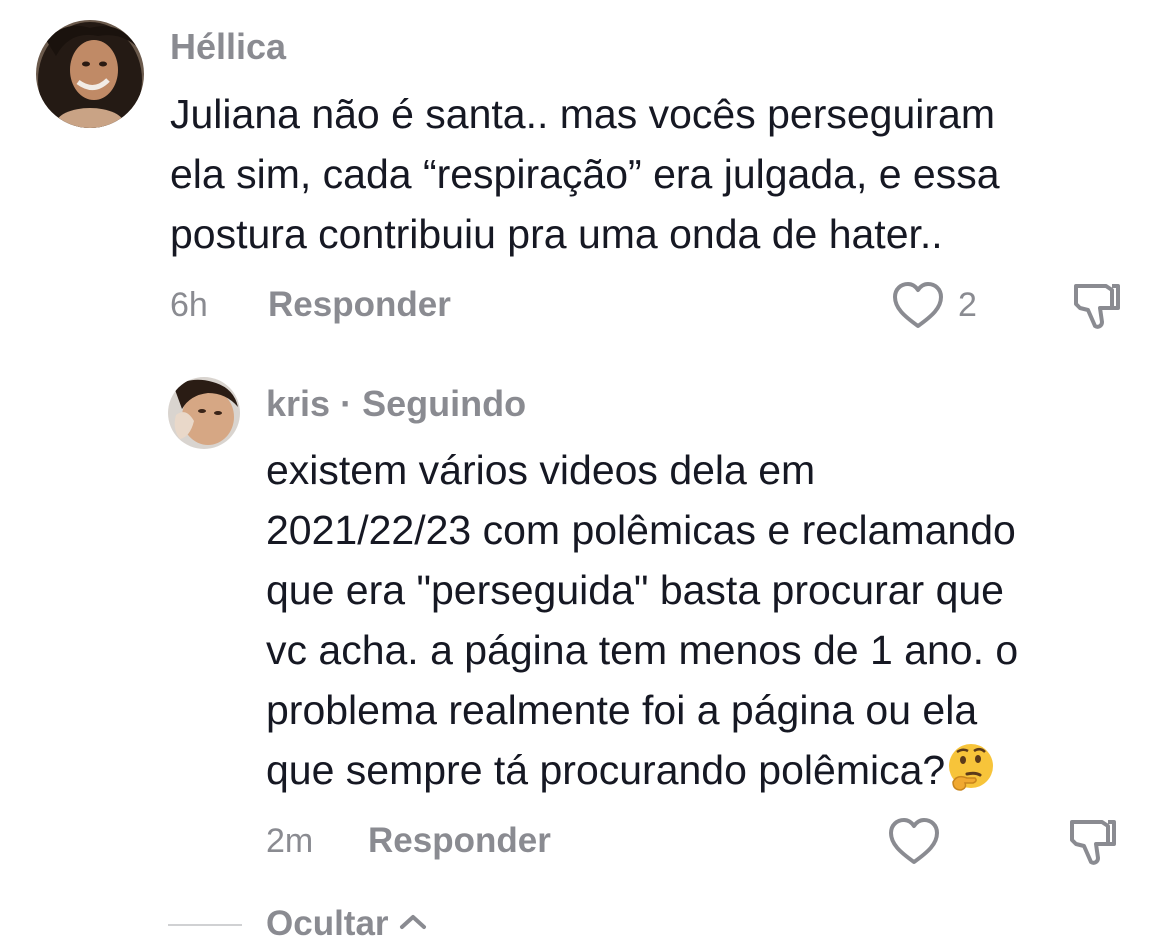 The width and height of the screenshot is (1170, 944). I want to click on comment-like-button, so click(918, 306).